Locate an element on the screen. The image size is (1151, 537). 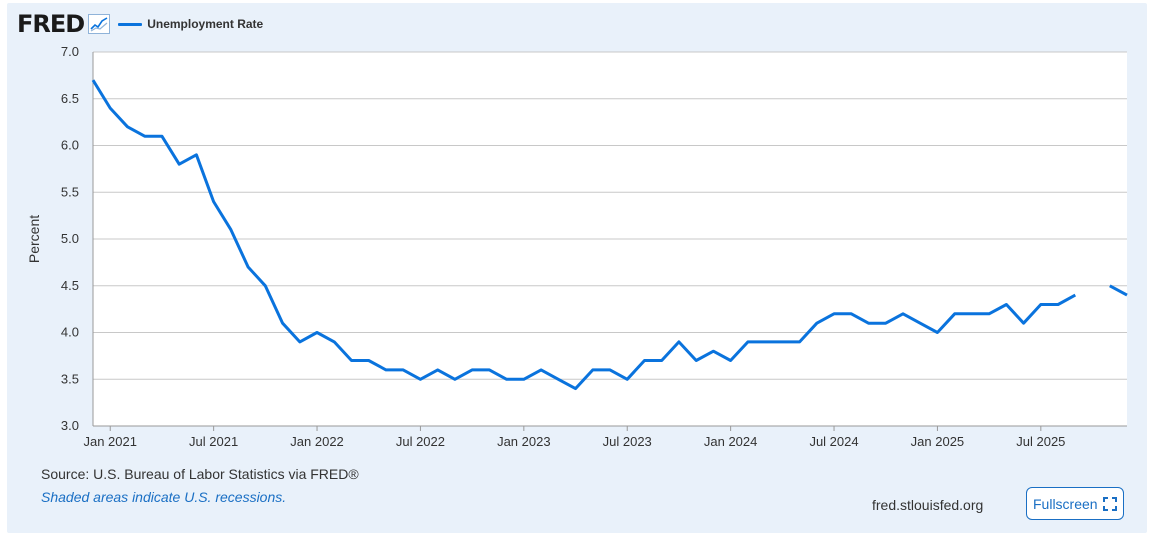
y-tick-label: 6.0 is located at coordinates (70, 145).